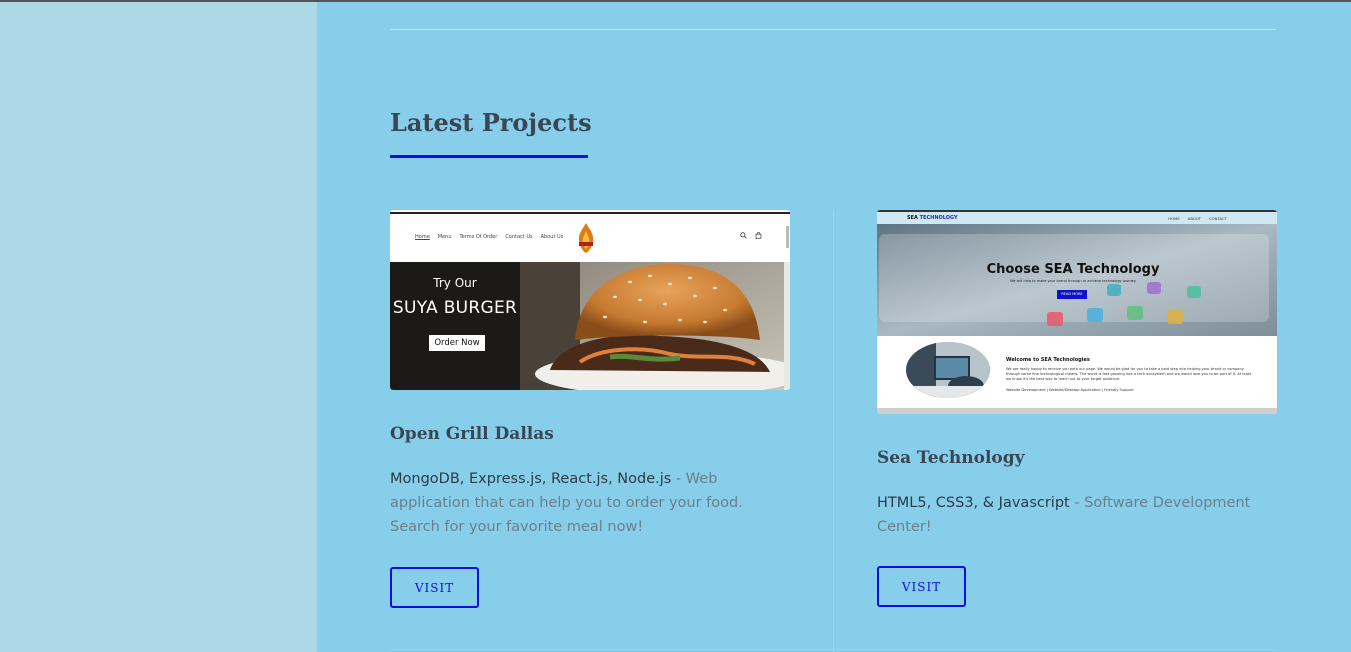 The image size is (1351, 652). Describe the element at coordinates (1174, 218) in the screenshot. I see `thumbnail-nav-link: HOME` at that location.